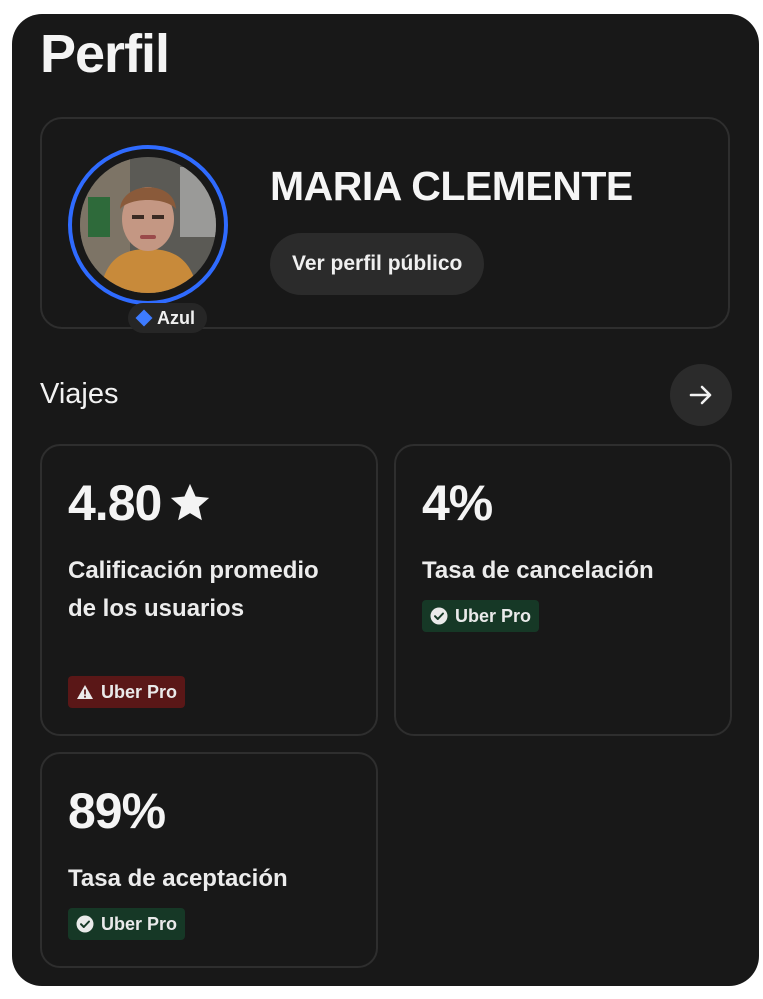 This screenshot has height=999, width=763. I want to click on rating-value: 4.80, so click(115, 503).